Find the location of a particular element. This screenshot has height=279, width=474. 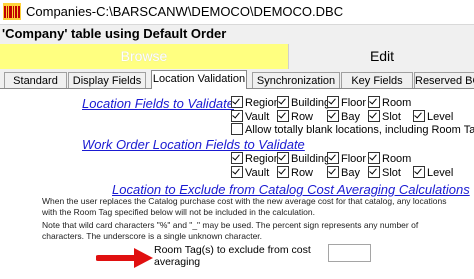

tab-location-validation: Location Validation is located at coordinates (199, 79).